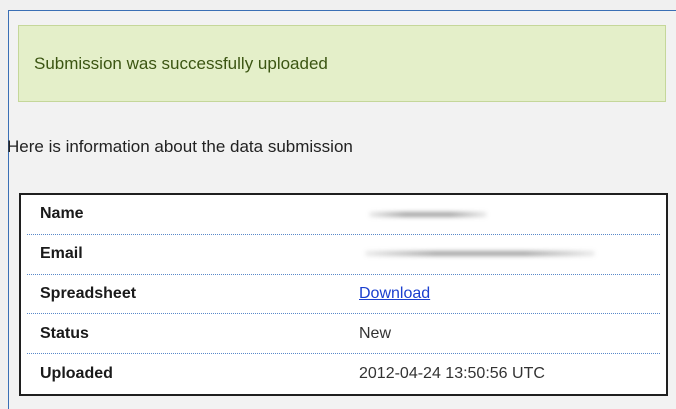 This screenshot has height=409, width=676. I want to click on row-value-email, so click(509, 254).